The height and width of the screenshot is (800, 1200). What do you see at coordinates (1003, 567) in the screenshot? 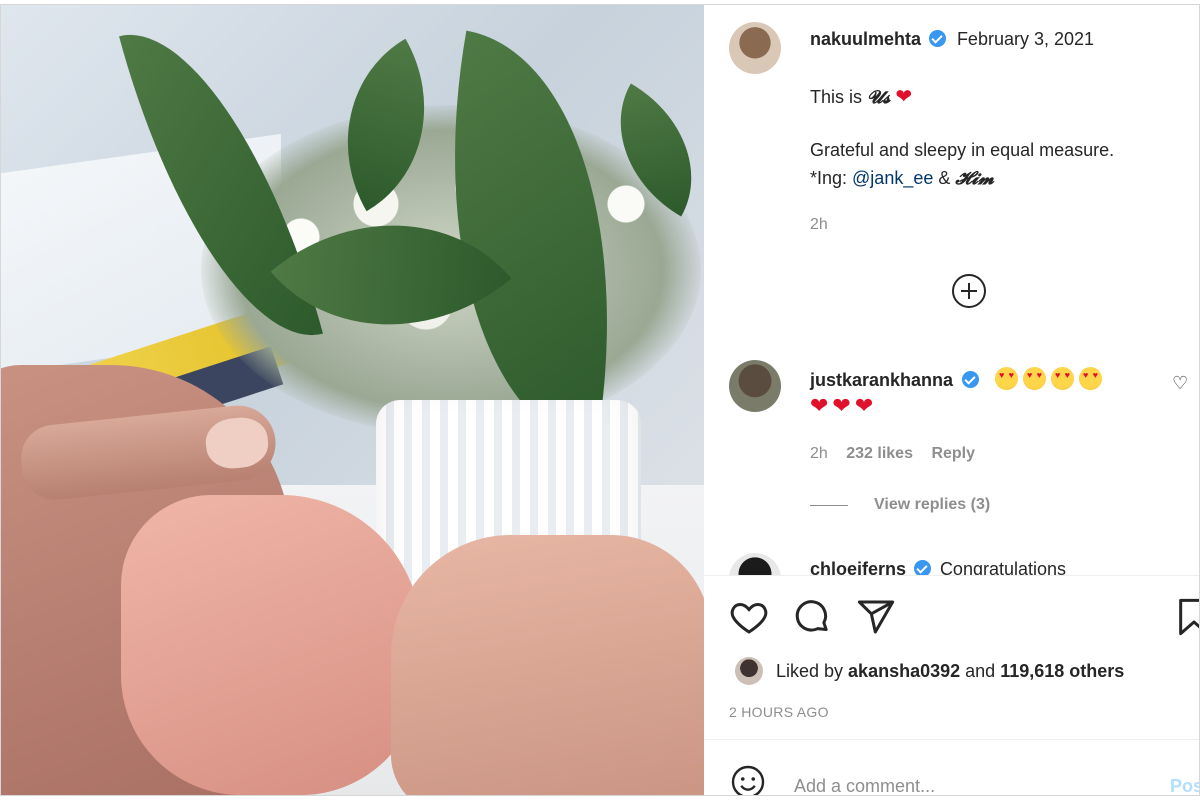
I see `comment-text: Congratulations` at bounding box center [1003, 567].